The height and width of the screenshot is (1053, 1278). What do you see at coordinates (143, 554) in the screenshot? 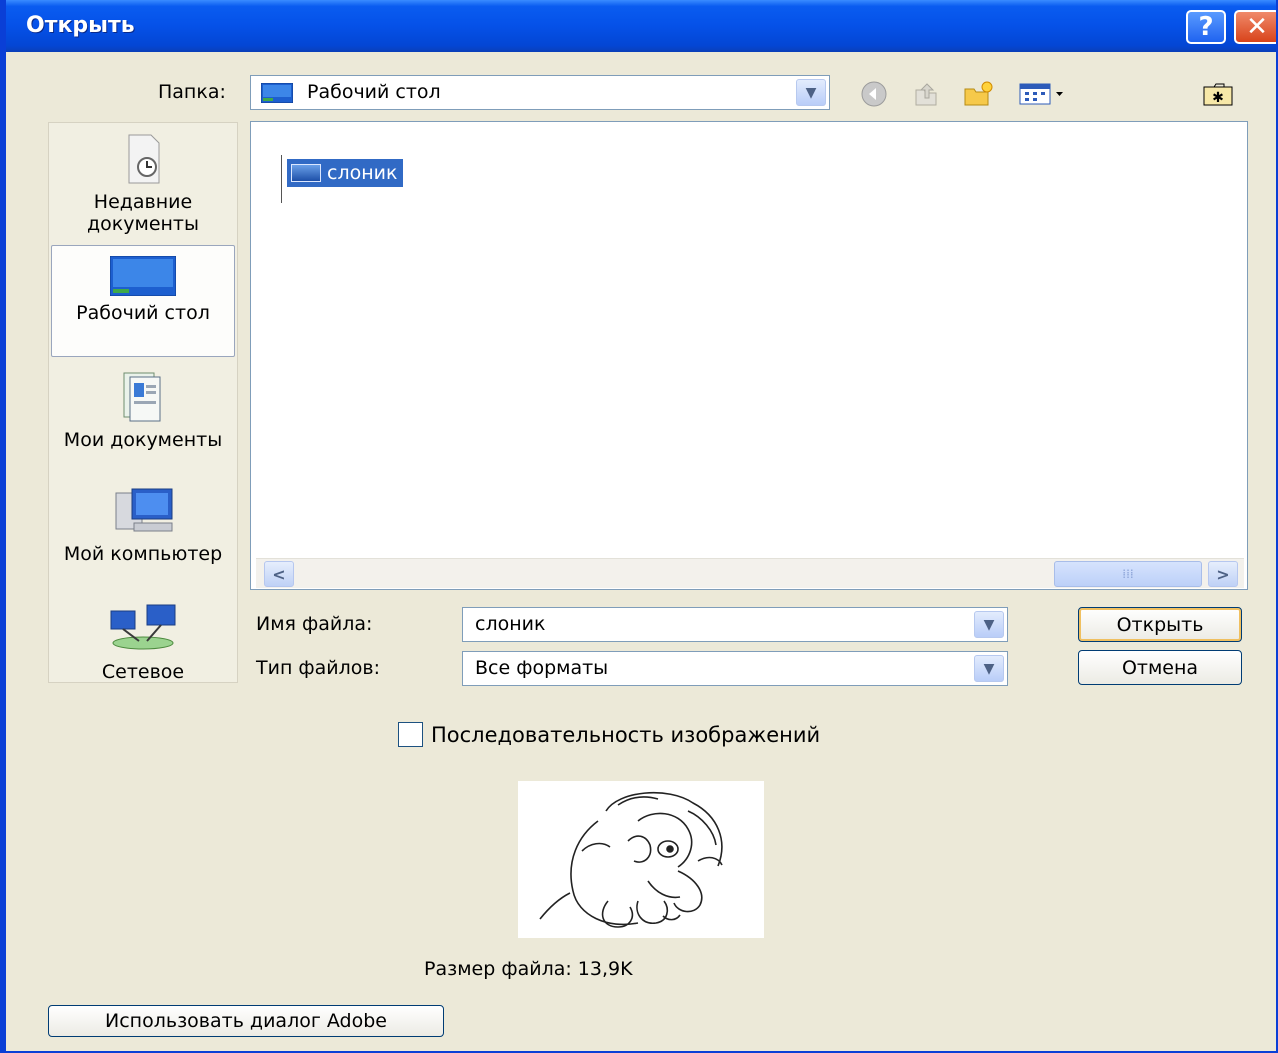
I see `place-label: Мой компьютер` at bounding box center [143, 554].